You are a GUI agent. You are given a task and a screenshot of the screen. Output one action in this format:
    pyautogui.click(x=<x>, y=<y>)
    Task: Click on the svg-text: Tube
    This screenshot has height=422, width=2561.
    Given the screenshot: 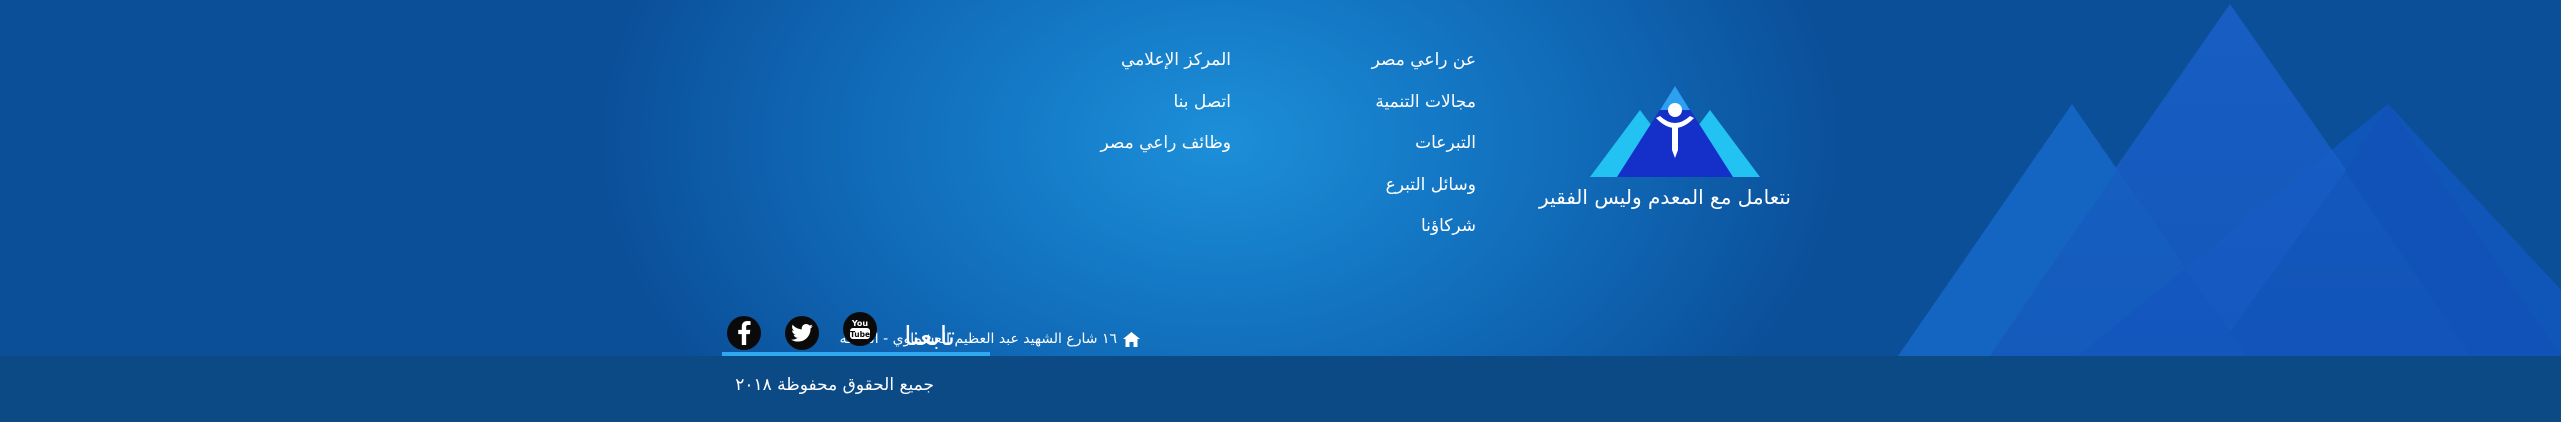 What is the action you would take?
    pyautogui.click(x=860, y=334)
    